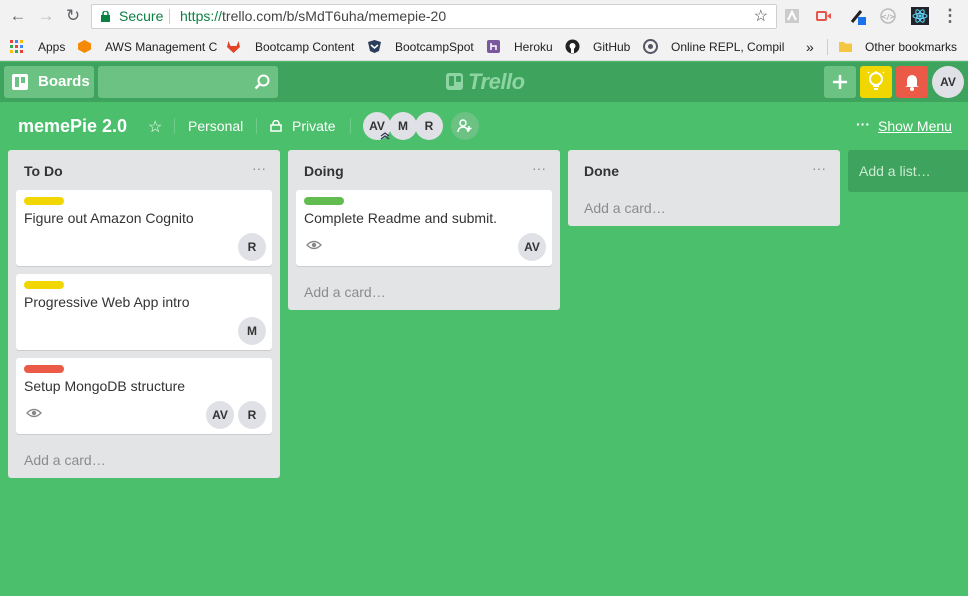 The width and height of the screenshot is (968, 596). What do you see at coordinates (824, 16) in the screenshot?
I see `cast-extension-icon` at bounding box center [824, 16].